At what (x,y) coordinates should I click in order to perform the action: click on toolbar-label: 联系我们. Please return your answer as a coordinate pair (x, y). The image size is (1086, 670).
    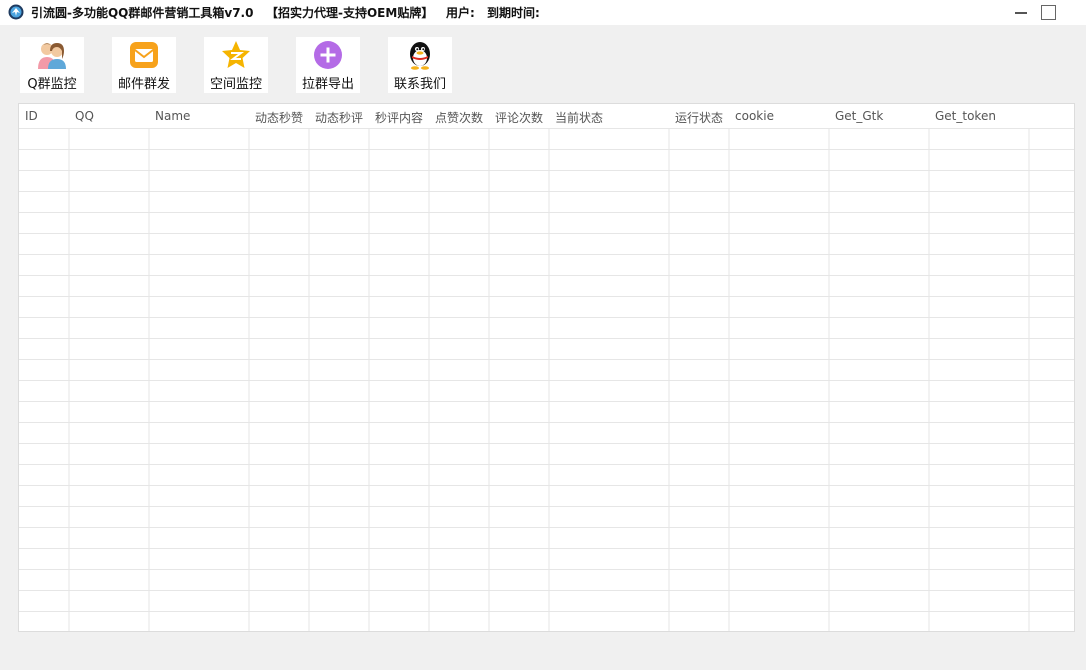
    Looking at the image, I should click on (419, 84).